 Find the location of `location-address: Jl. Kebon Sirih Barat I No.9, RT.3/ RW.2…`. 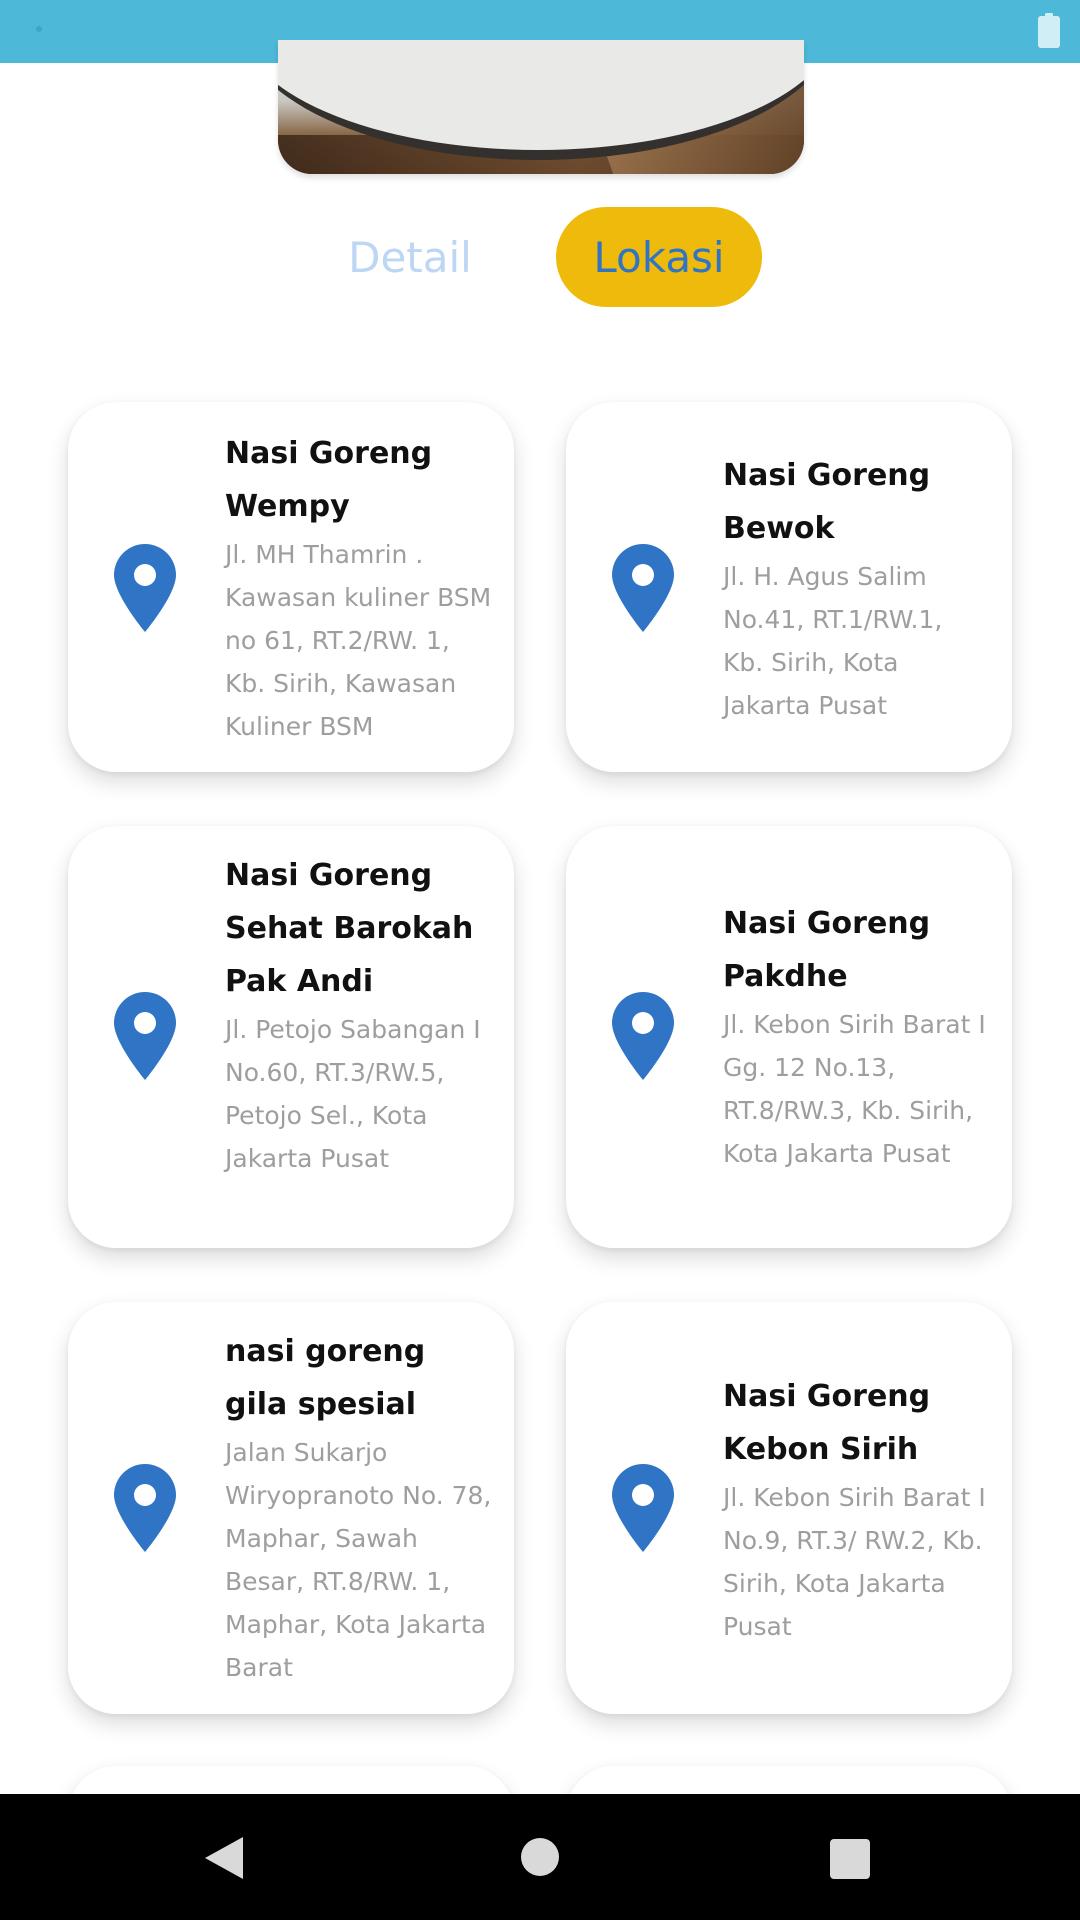

location-address: Jl. Kebon Sirih Barat I No.9, RT.3/ RW.2… is located at coordinates (854, 1562).